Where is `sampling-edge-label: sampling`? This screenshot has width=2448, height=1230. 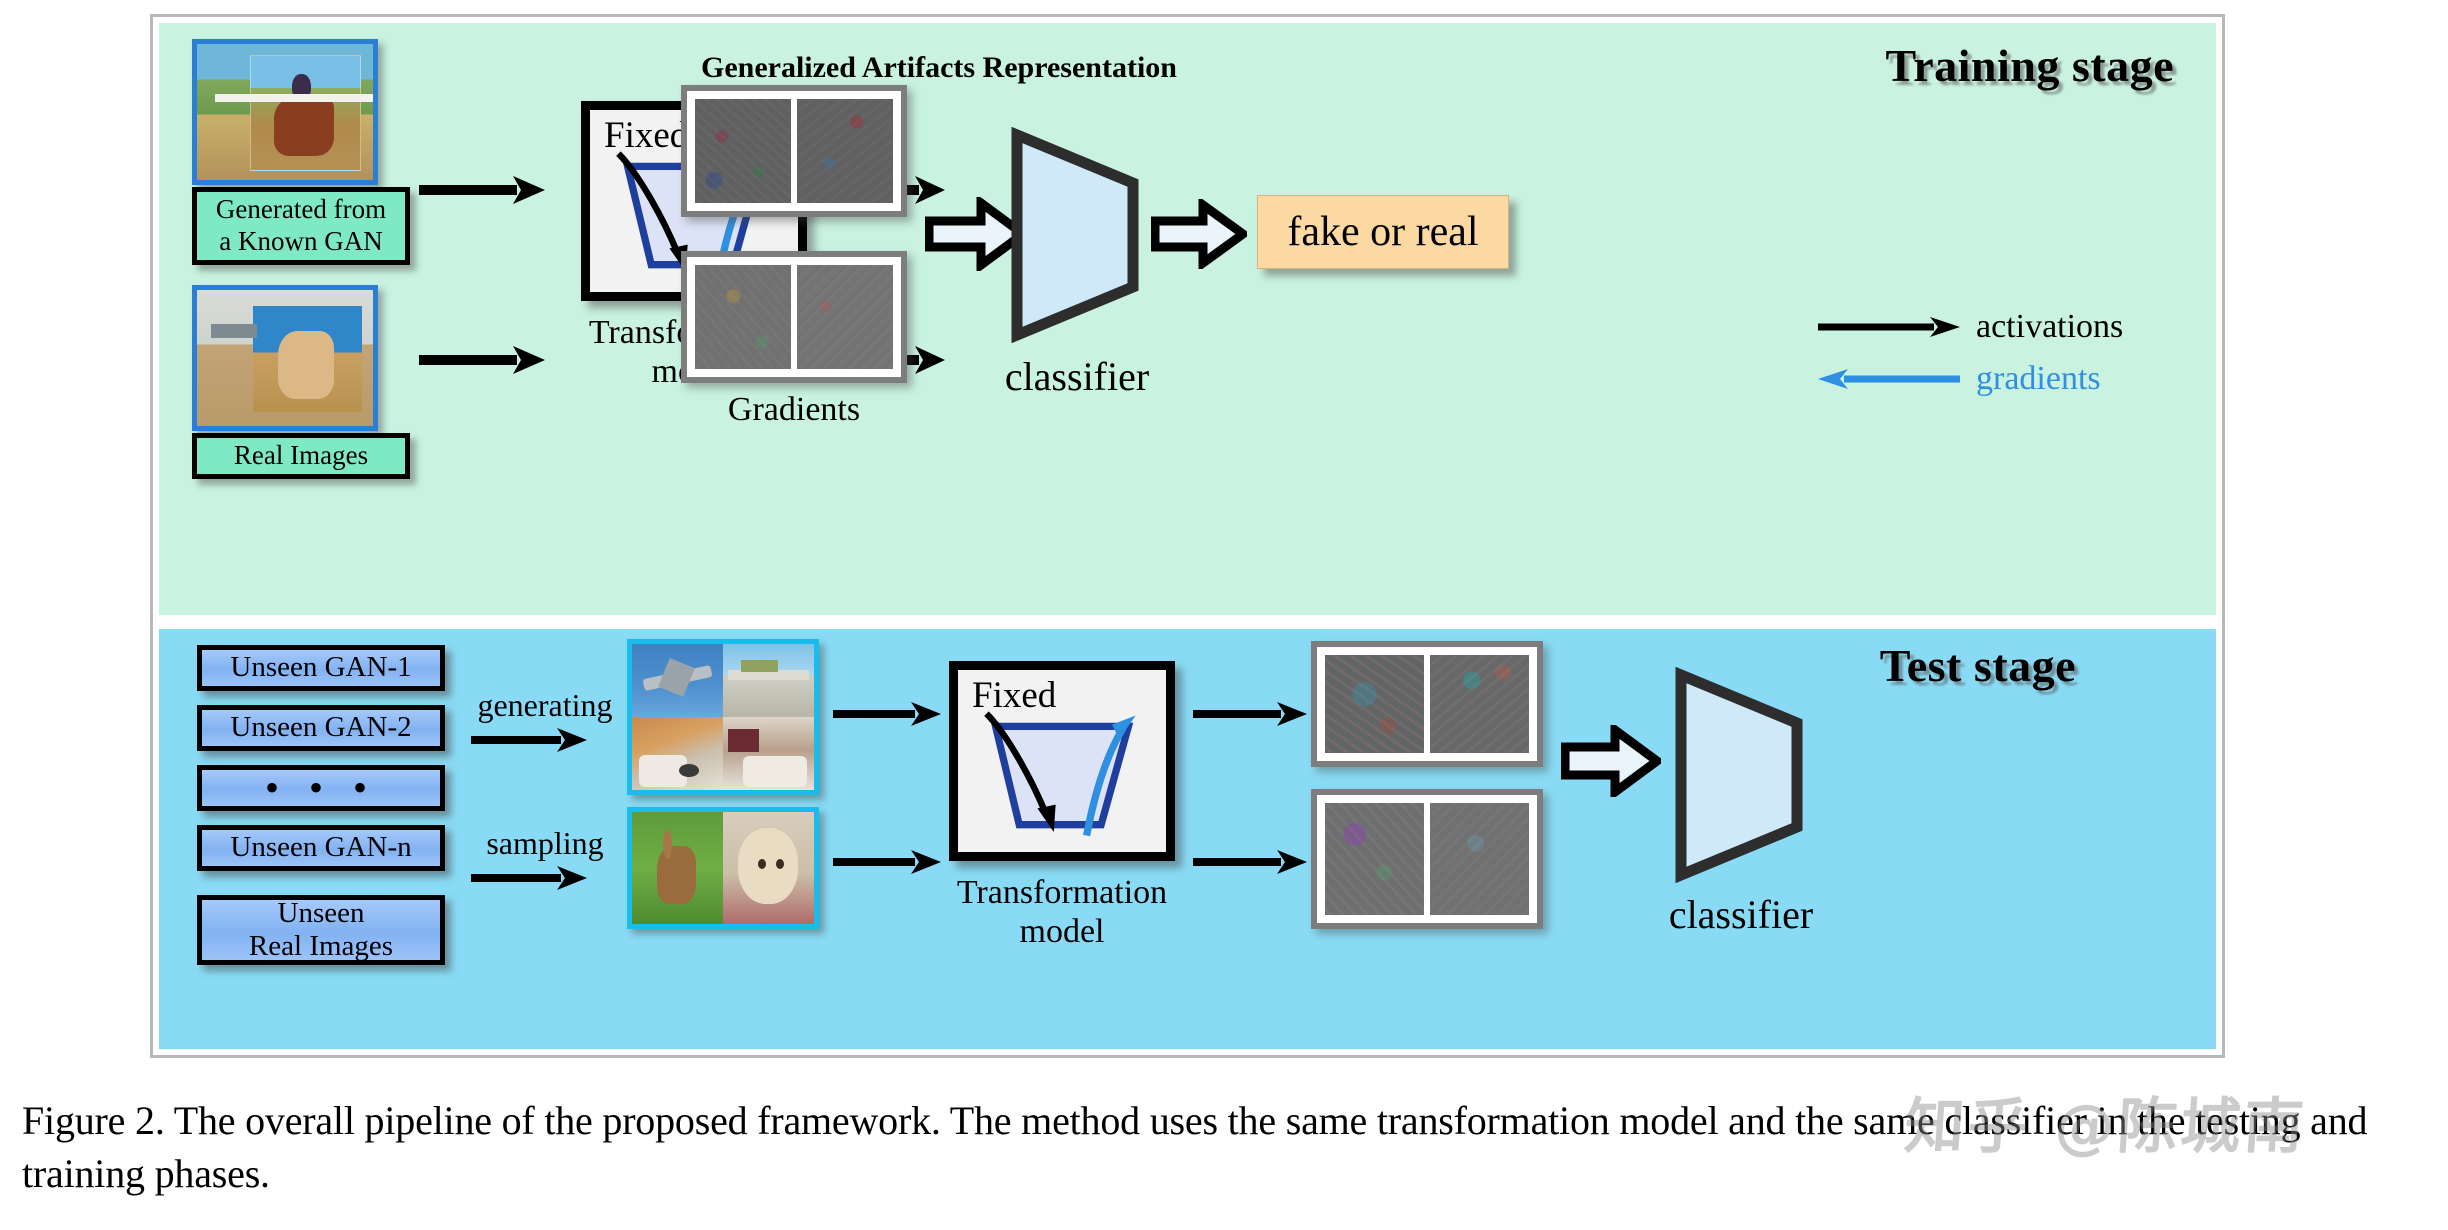 sampling-edge-label: sampling is located at coordinates (545, 843).